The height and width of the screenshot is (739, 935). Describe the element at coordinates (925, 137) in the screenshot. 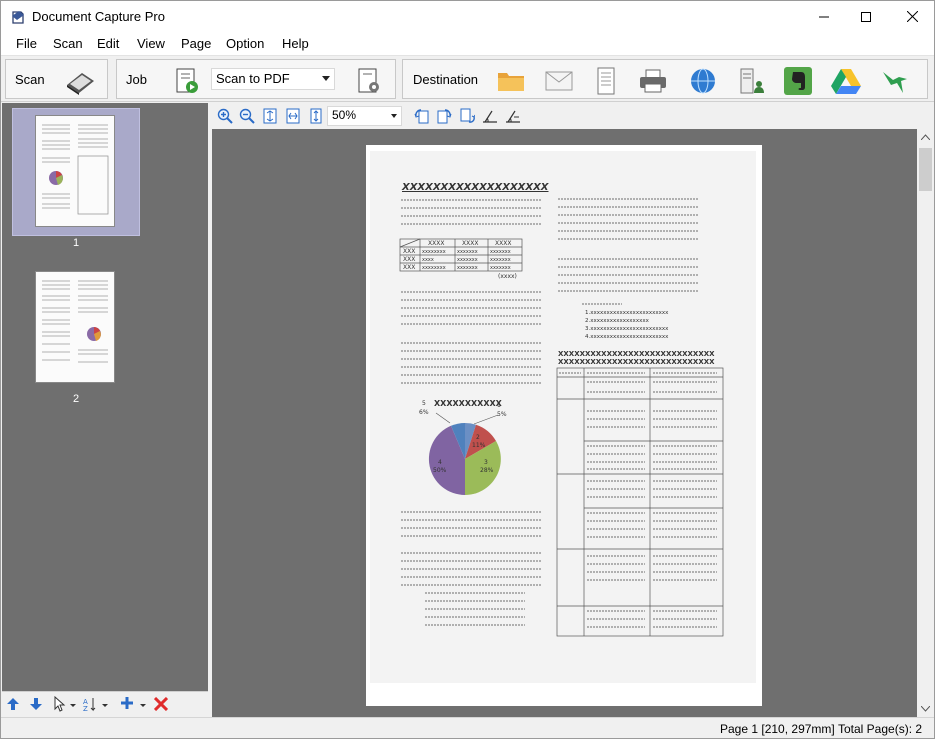

I see `scroll-up-icon` at that location.